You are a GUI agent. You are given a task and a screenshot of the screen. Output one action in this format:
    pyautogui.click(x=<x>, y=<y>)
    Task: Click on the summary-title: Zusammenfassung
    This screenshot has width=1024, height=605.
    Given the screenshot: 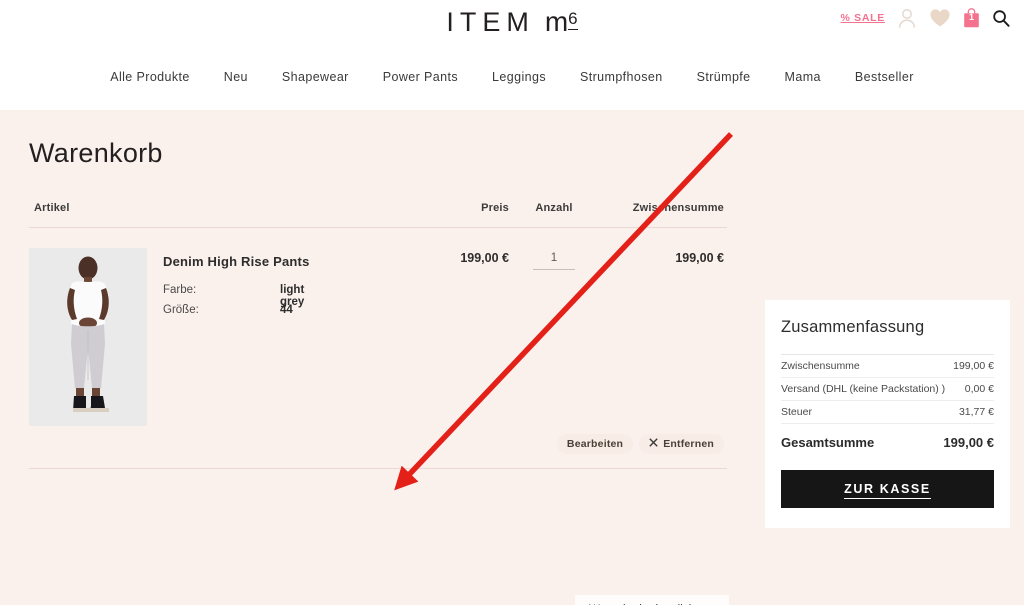 What is the action you would take?
    pyautogui.click(x=853, y=327)
    